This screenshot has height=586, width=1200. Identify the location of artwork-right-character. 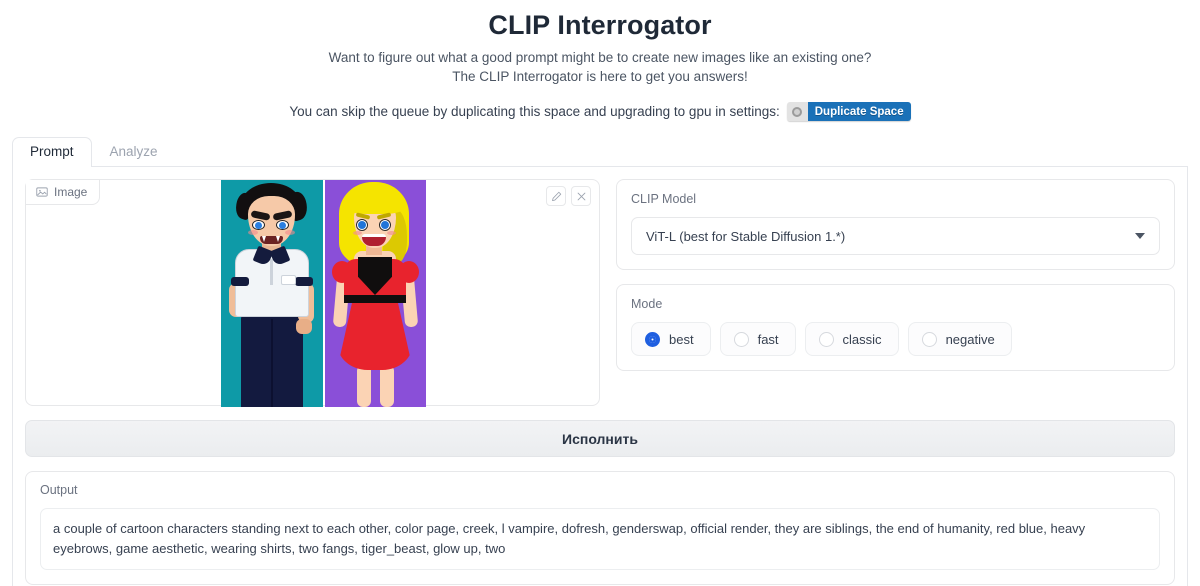
(375, 293).